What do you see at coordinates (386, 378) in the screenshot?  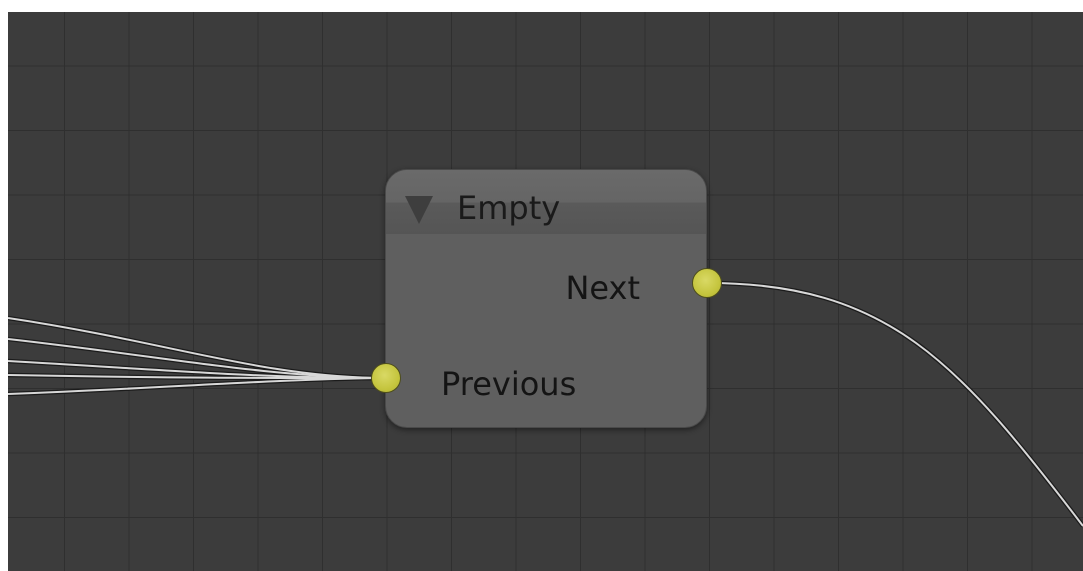 I see `input-socket-previous` at bounding box center [386, 378].